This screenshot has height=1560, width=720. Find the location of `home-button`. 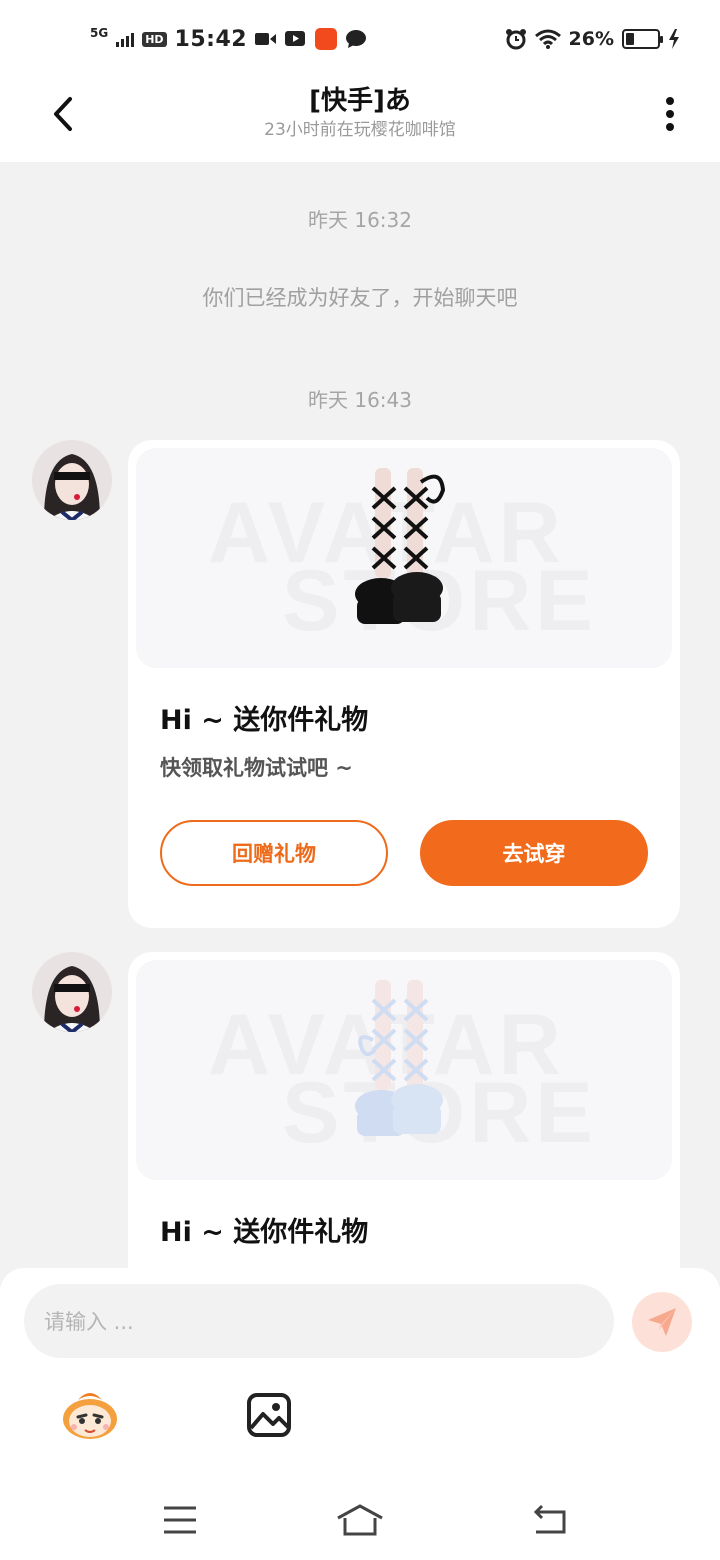

home-button is located at coordinates (360, 1520).